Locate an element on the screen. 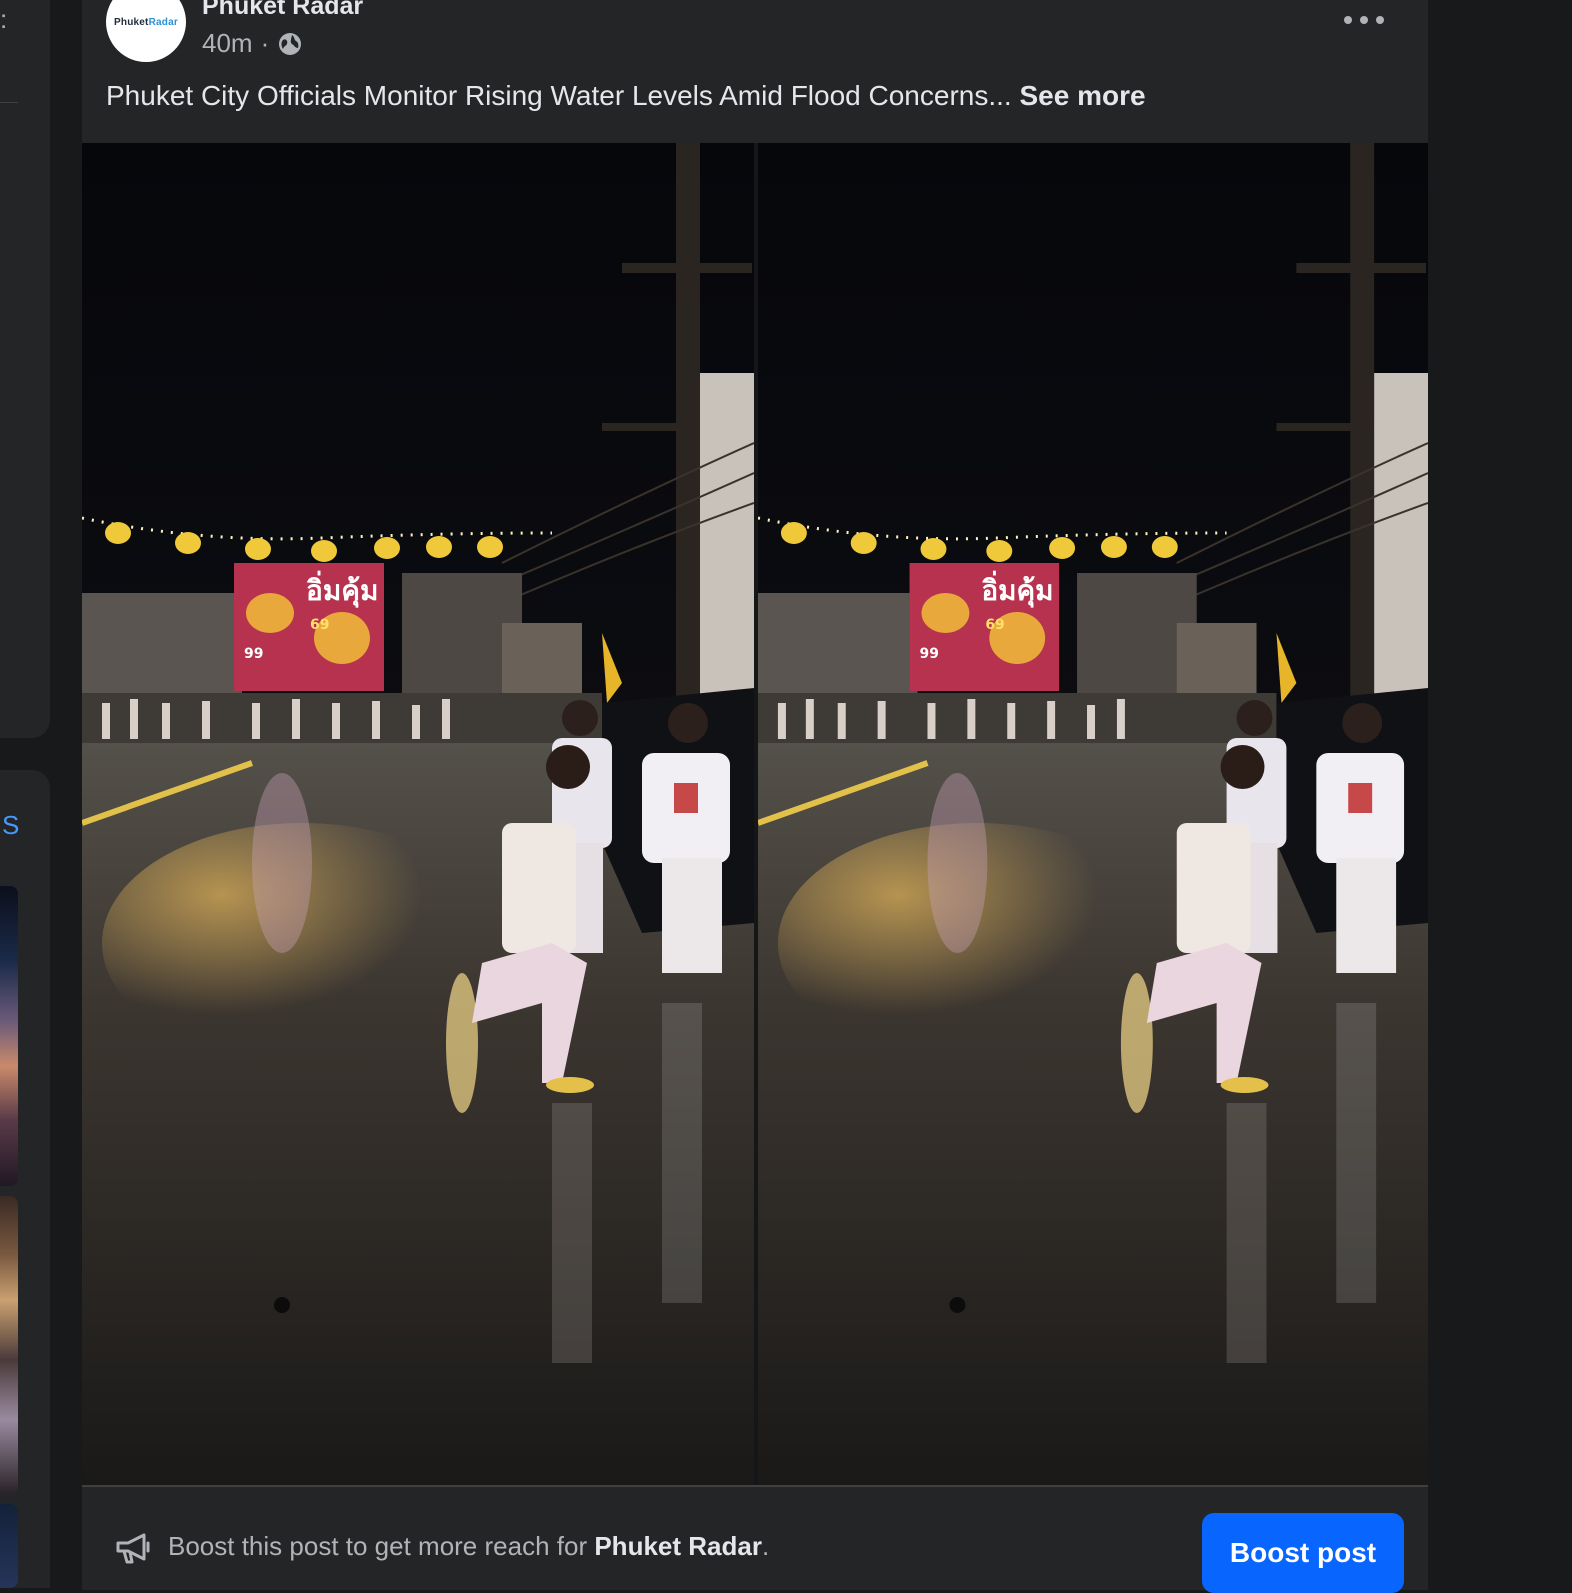  sidebar-link-fragment: S is located at coordinates (10, 825).